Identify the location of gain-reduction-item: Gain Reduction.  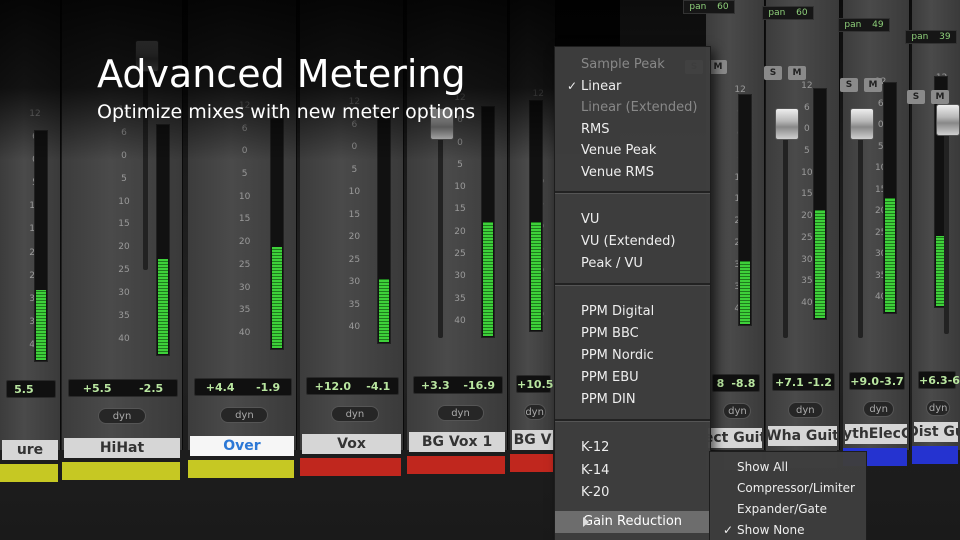
(632, 522).